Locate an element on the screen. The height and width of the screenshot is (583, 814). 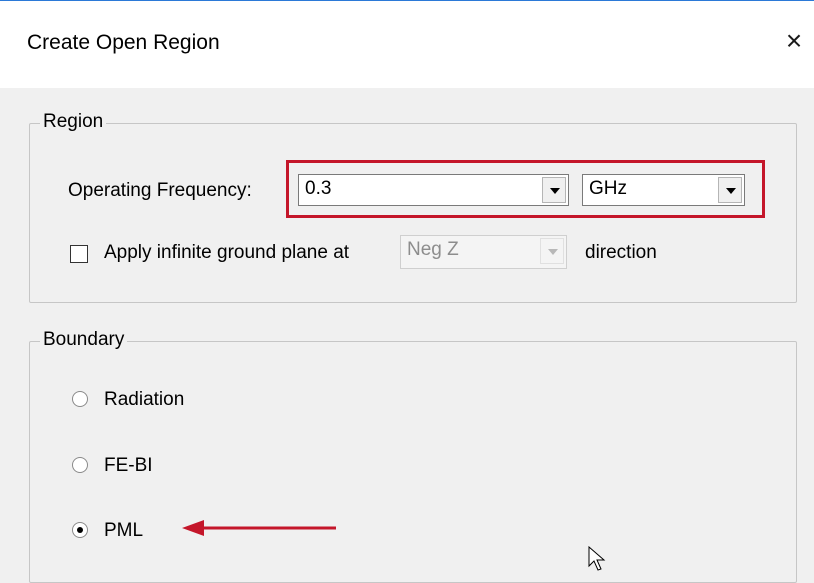
direction-combo: Neg Z is located at coordinates (483, 252).